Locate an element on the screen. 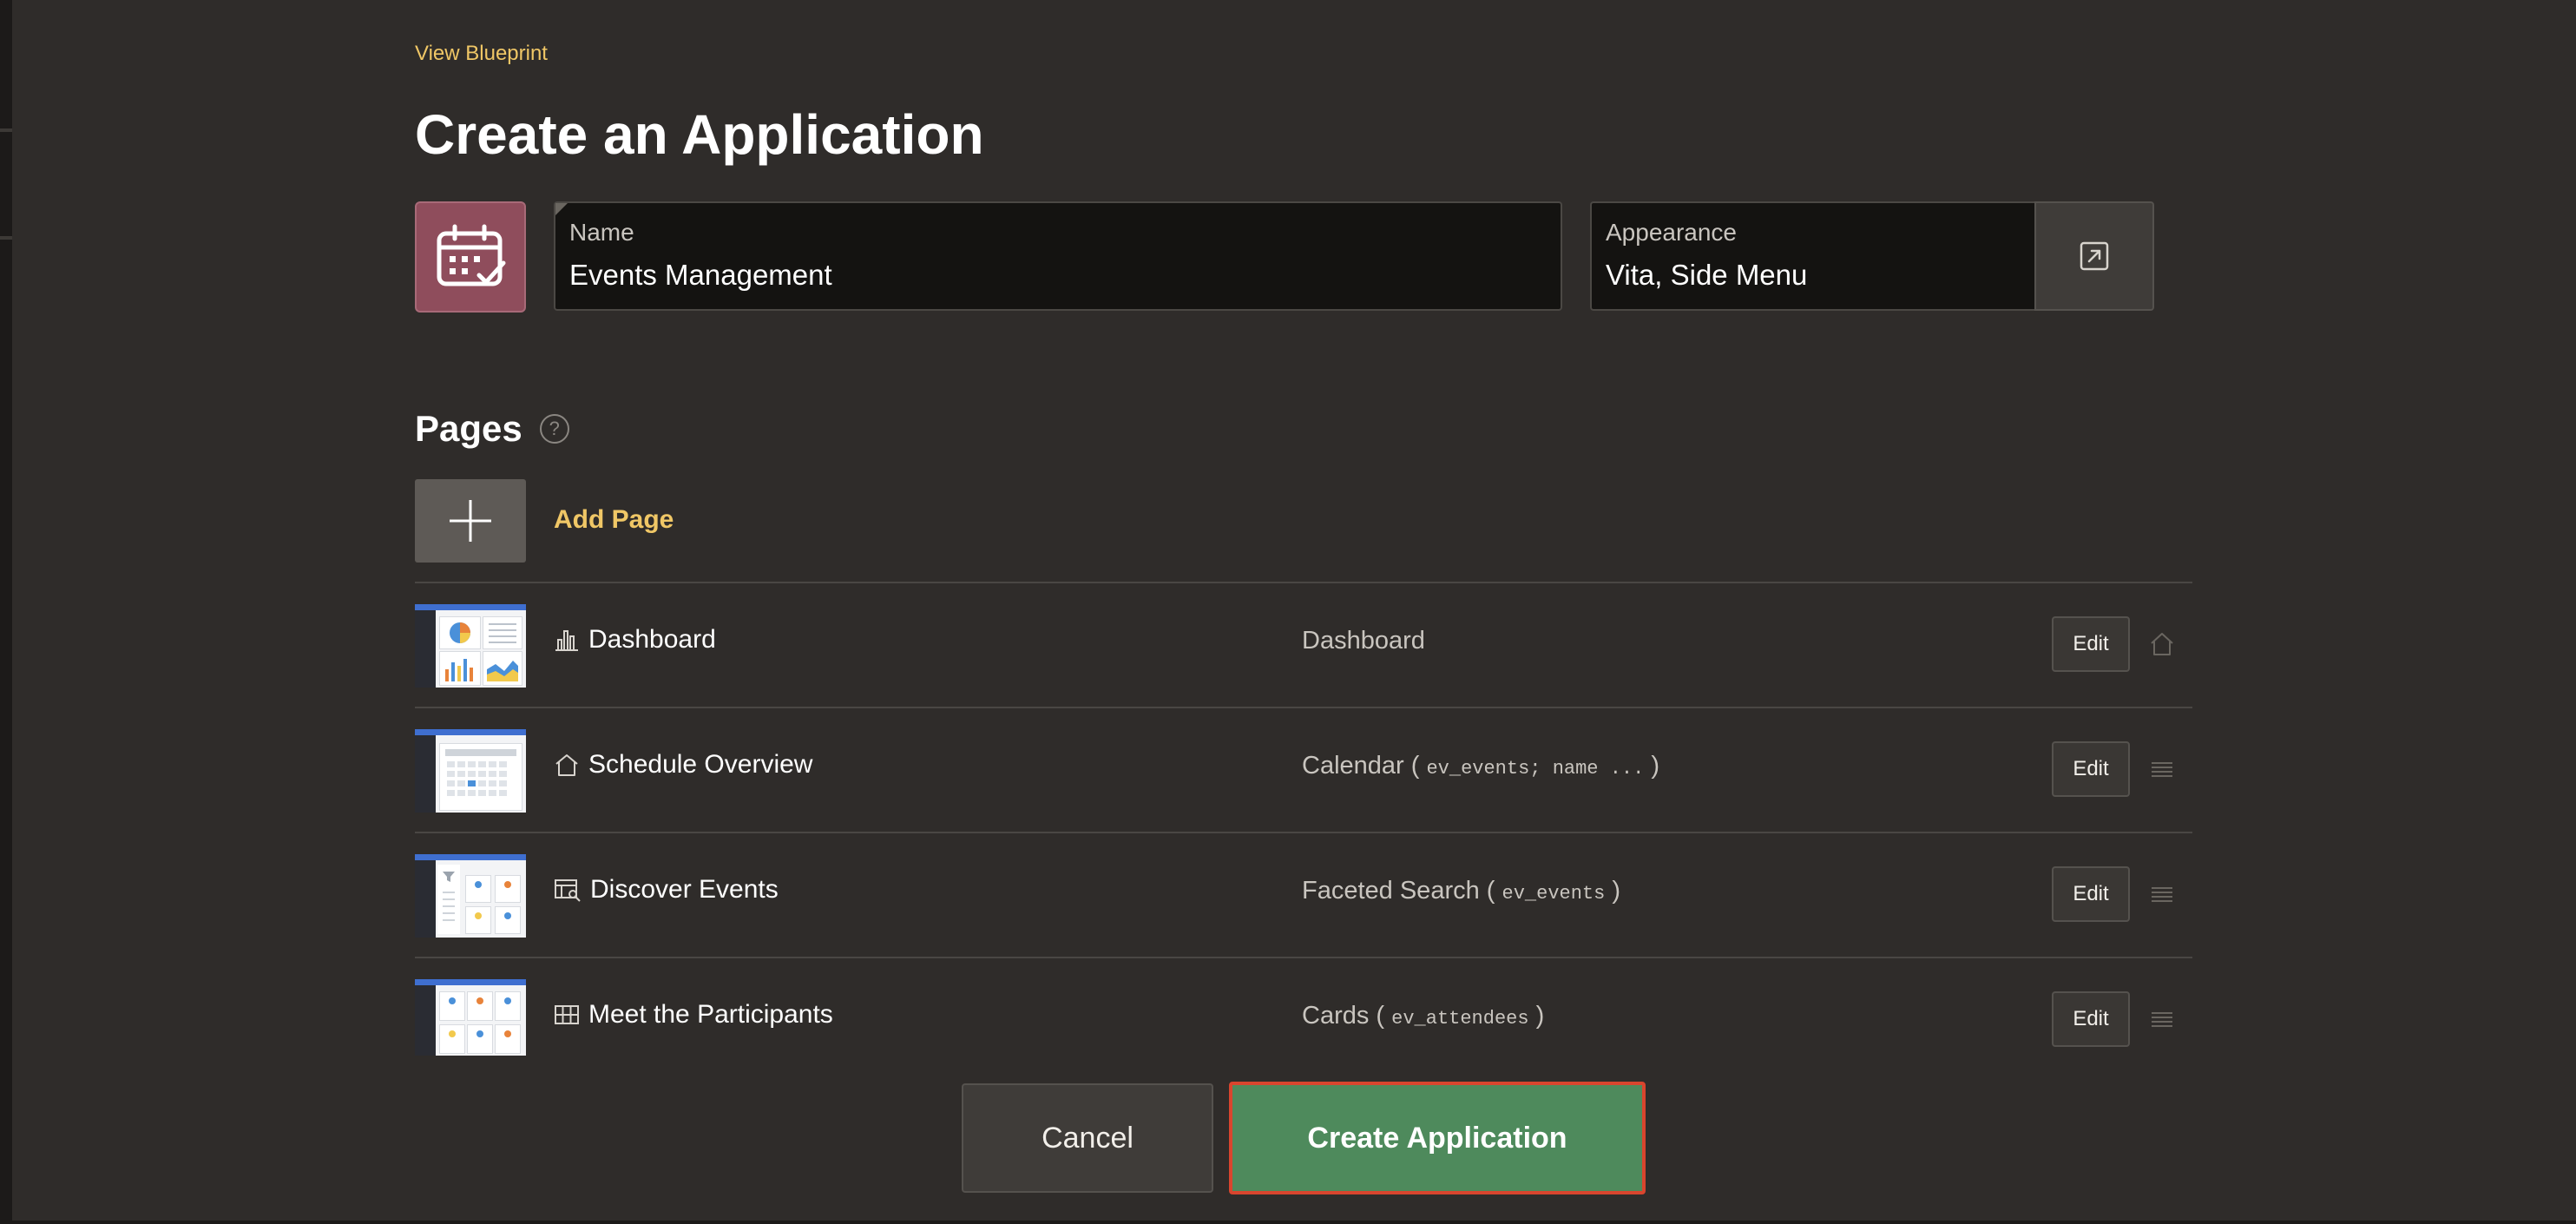 Image resolution: width=2576 pixels, height=1224 pixels. page-type-label: Dashboard is located at coordinates (1363, 641).